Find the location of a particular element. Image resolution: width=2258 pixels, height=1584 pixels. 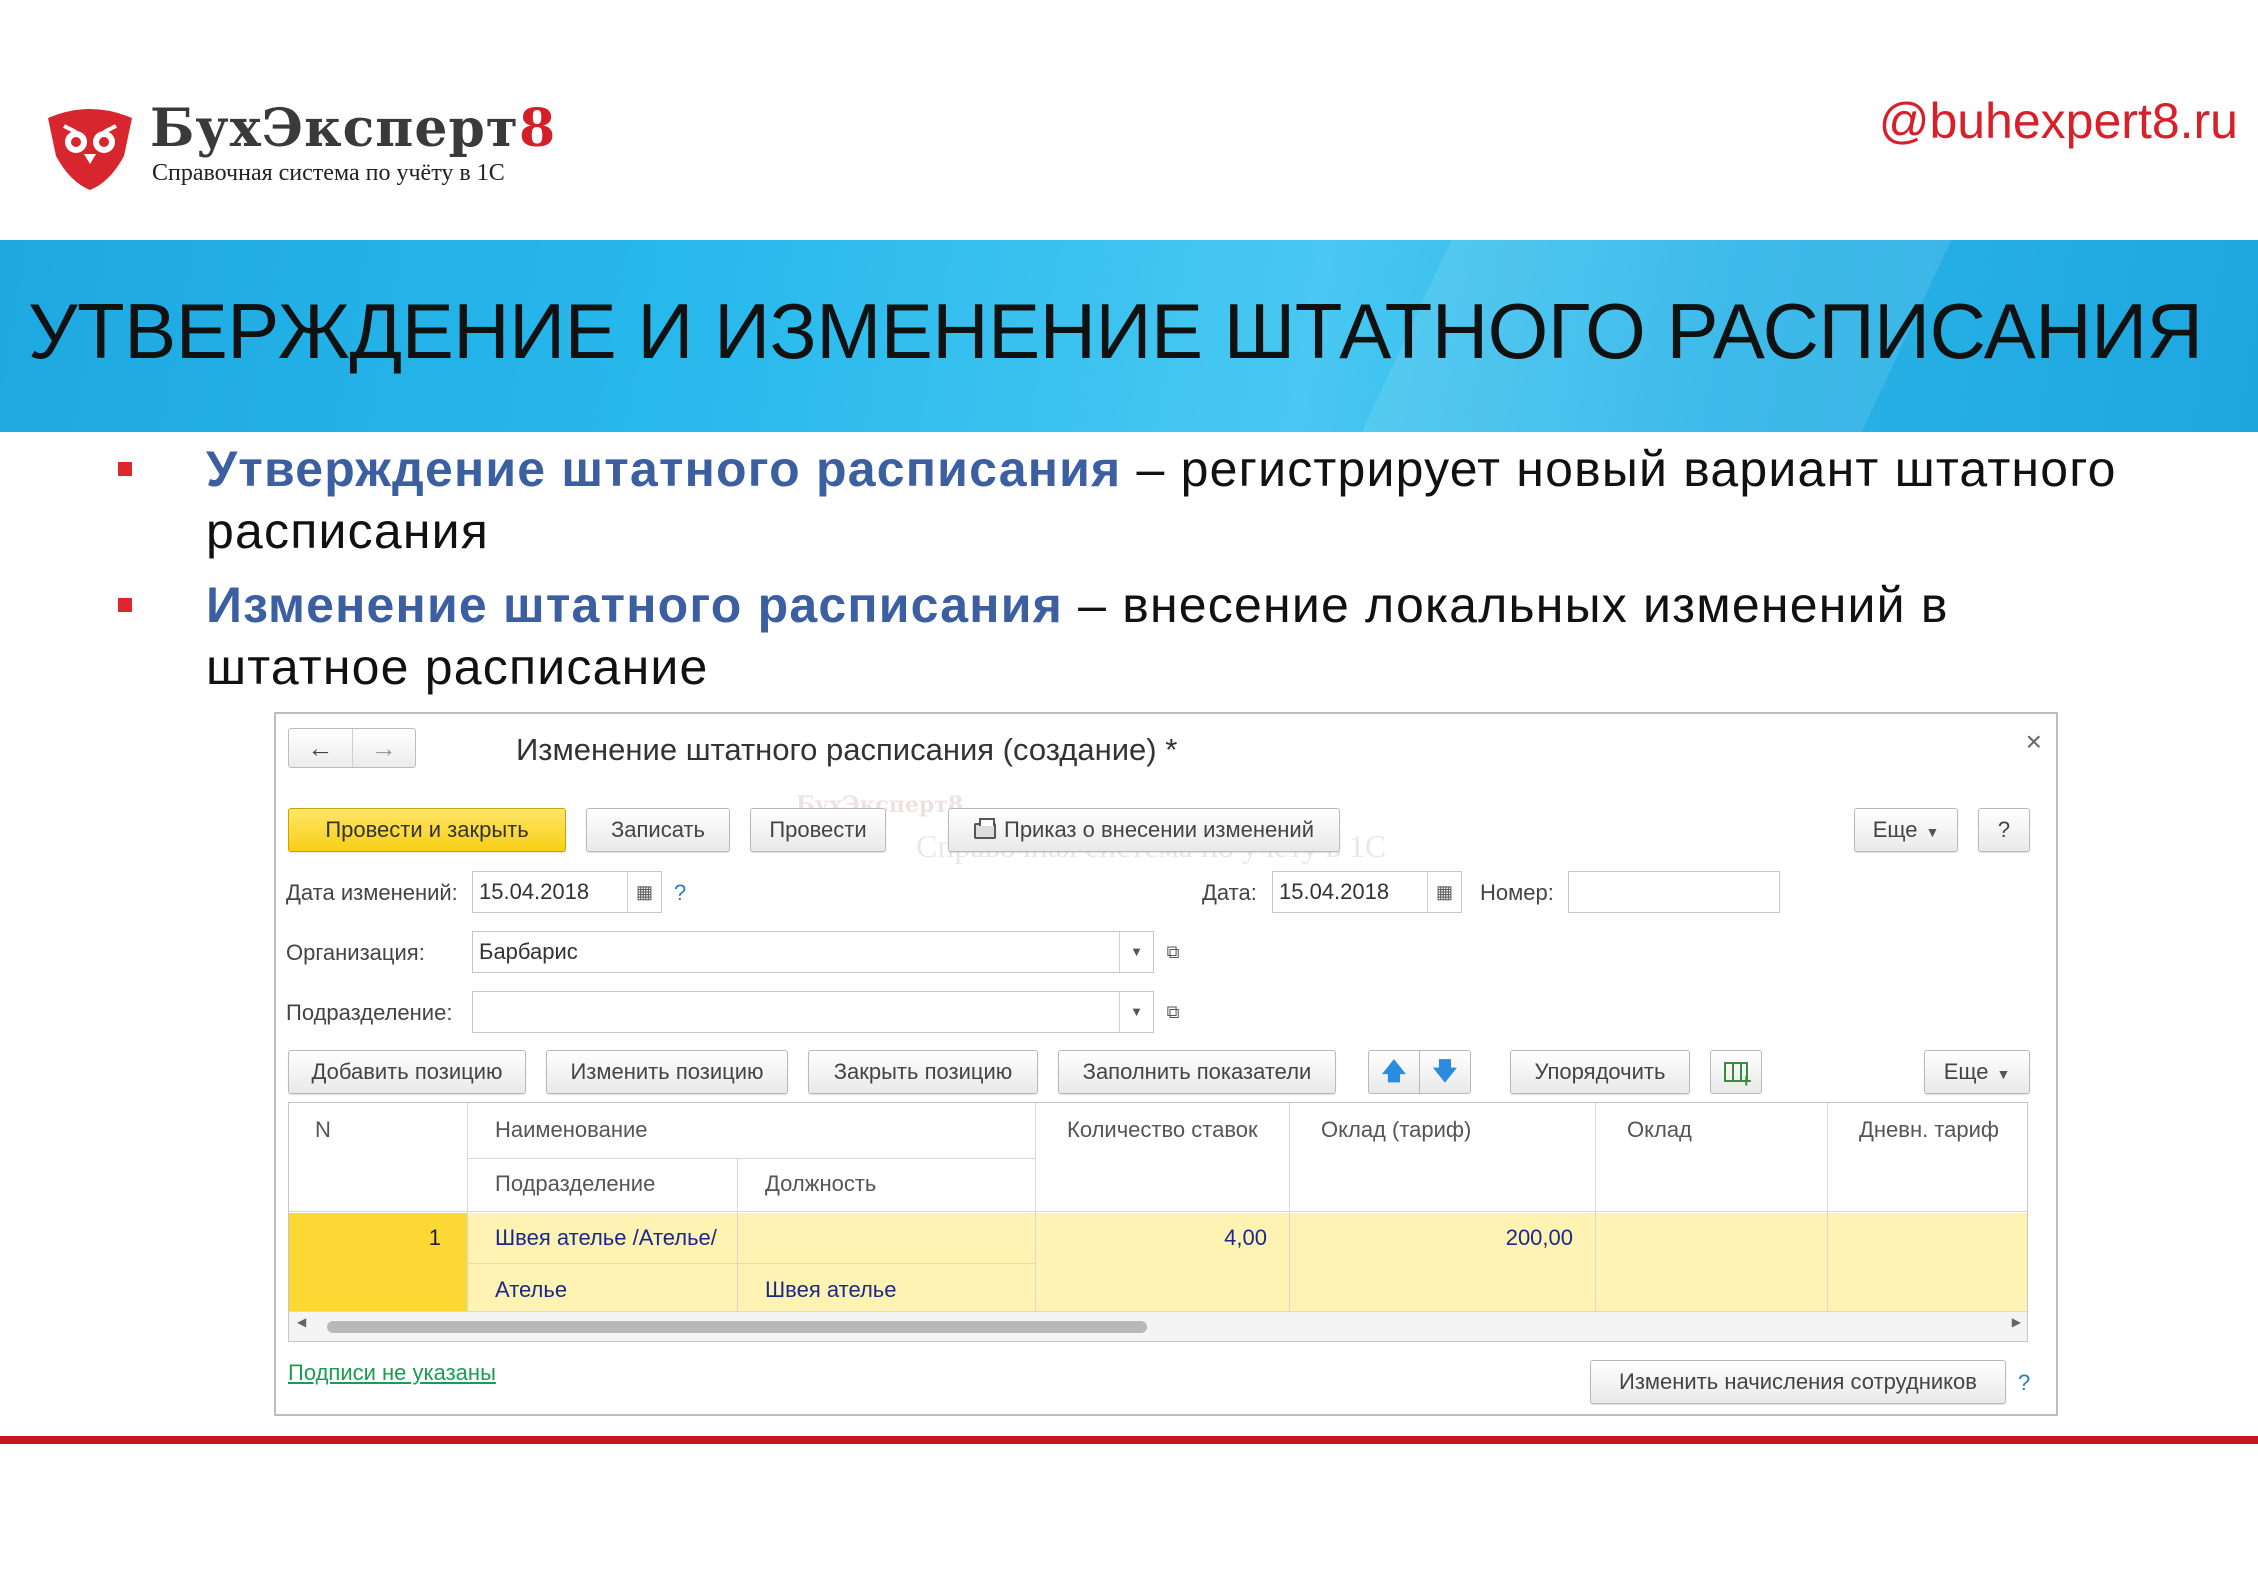

date-label: Дата: is located at coordinates (1229, 892).